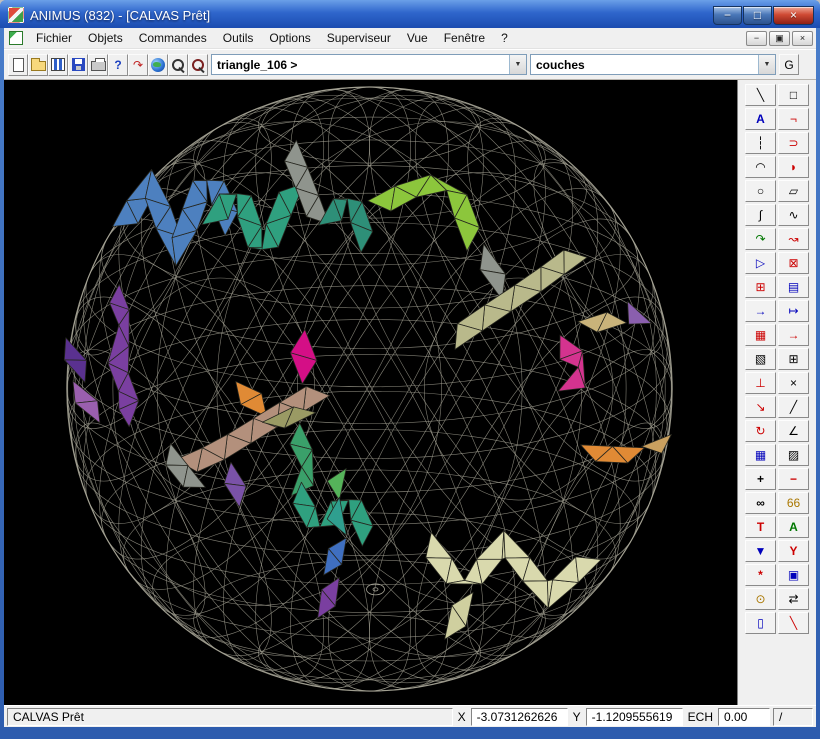  I want to click on menu-fenetre: Fenêtre, so click(464, 38).